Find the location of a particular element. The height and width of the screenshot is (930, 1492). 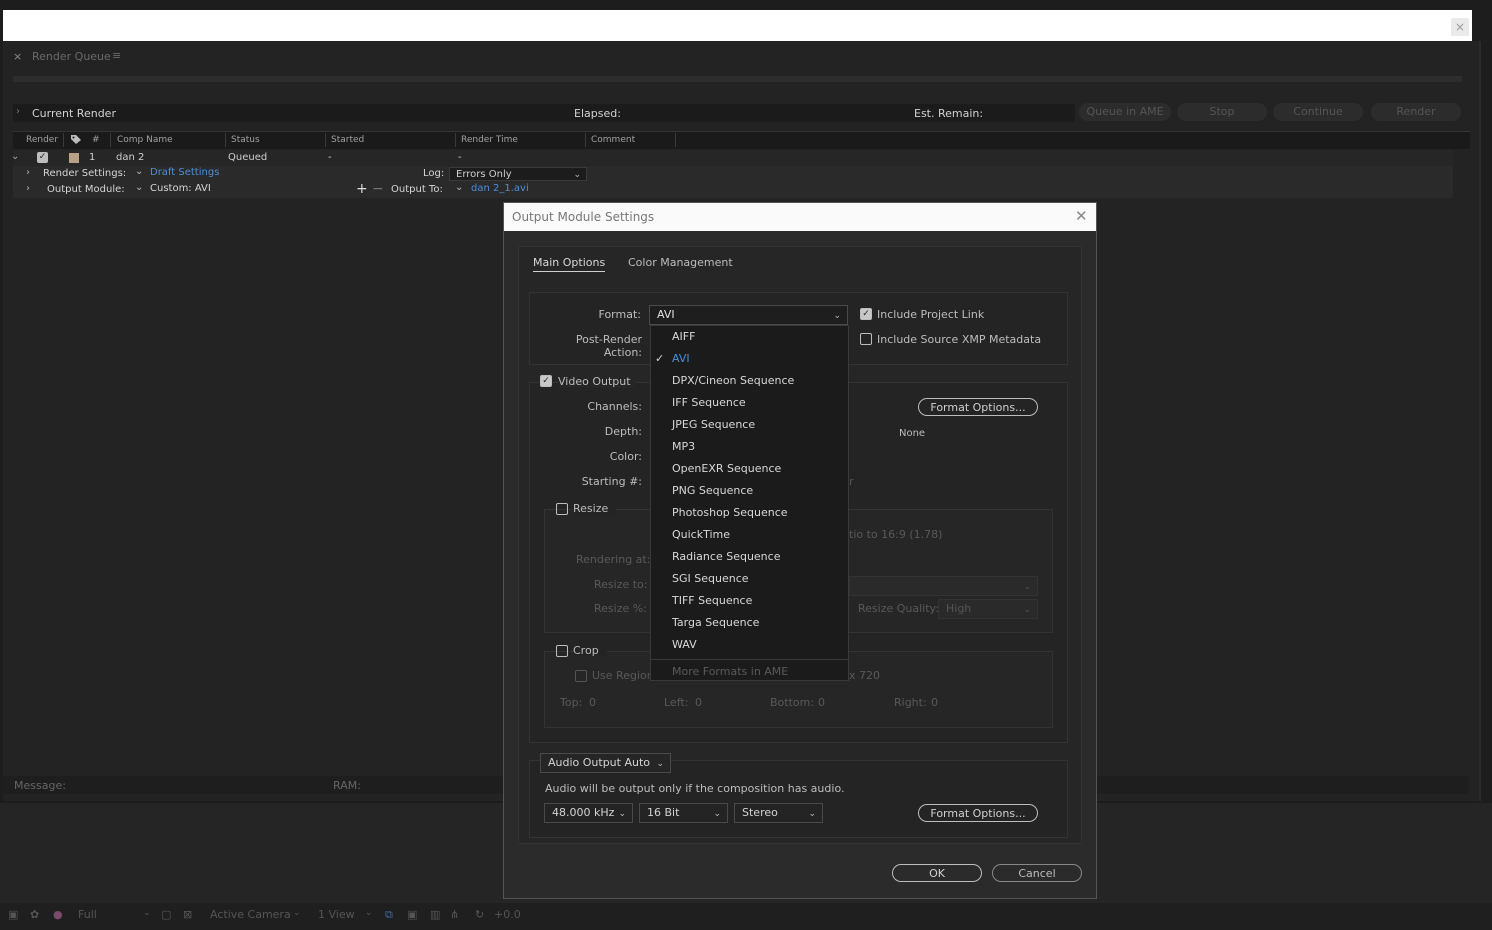

col-status: Status is located at coordinates (245, 140).